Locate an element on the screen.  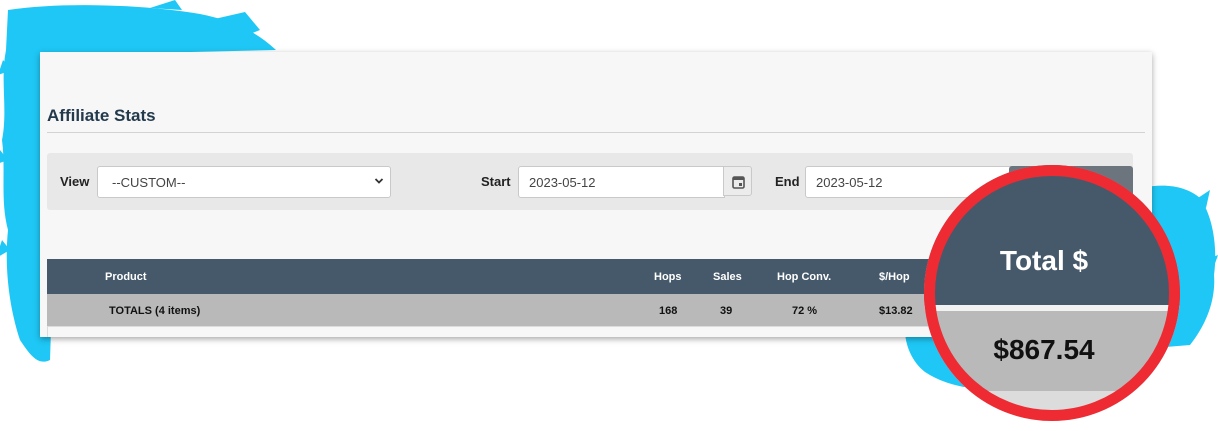
column-header-product: Product is located at coordinates (126, 277).